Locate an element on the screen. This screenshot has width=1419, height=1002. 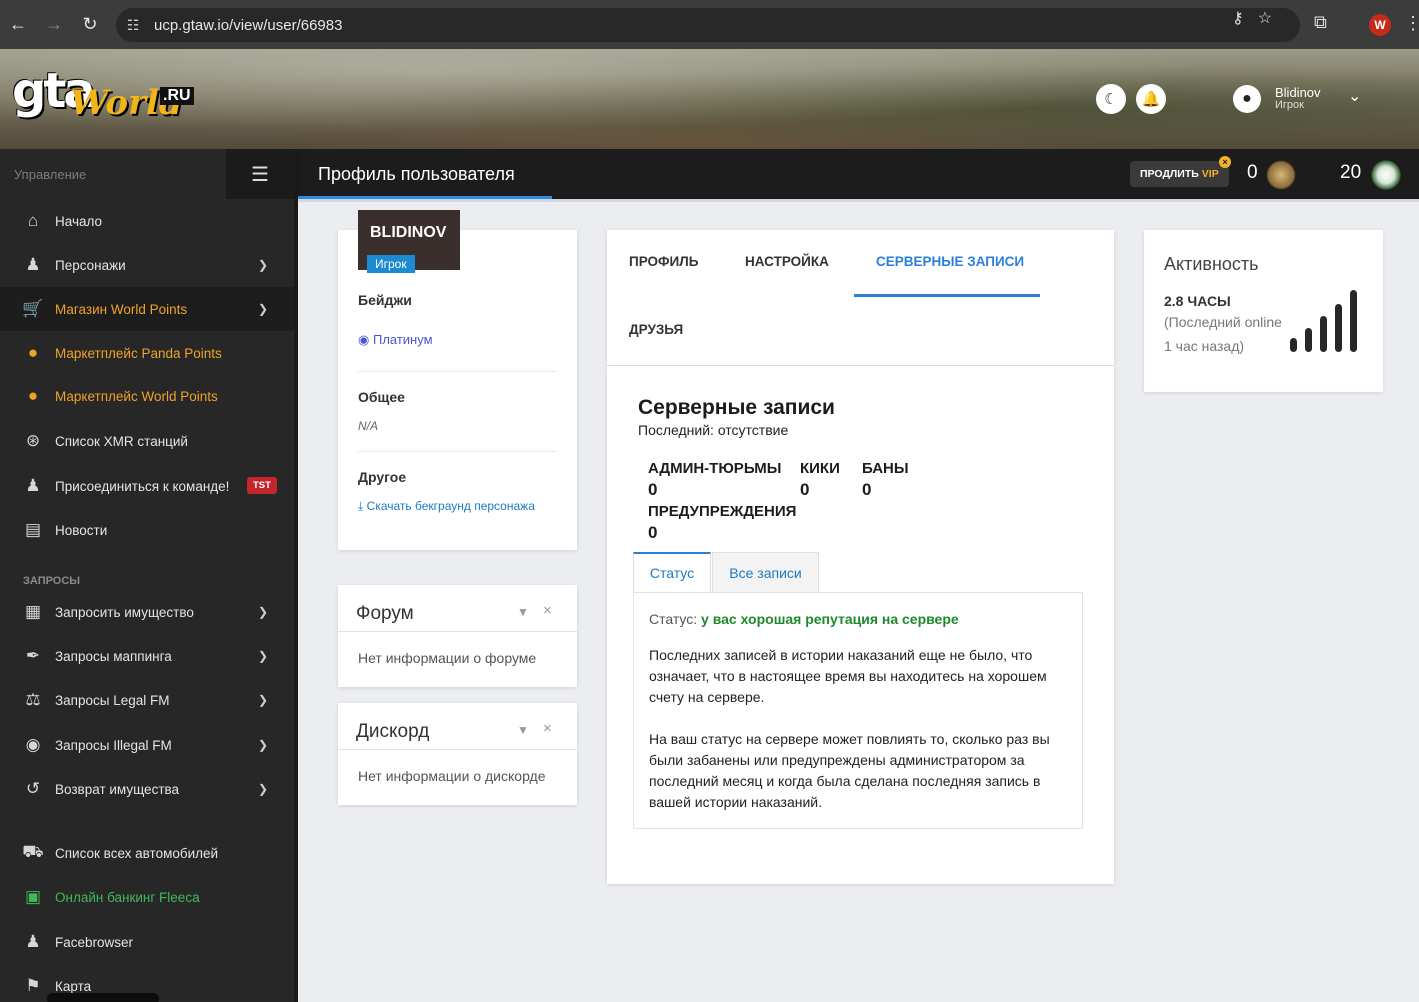
panda-icon is located at coordinates (1386, 175).